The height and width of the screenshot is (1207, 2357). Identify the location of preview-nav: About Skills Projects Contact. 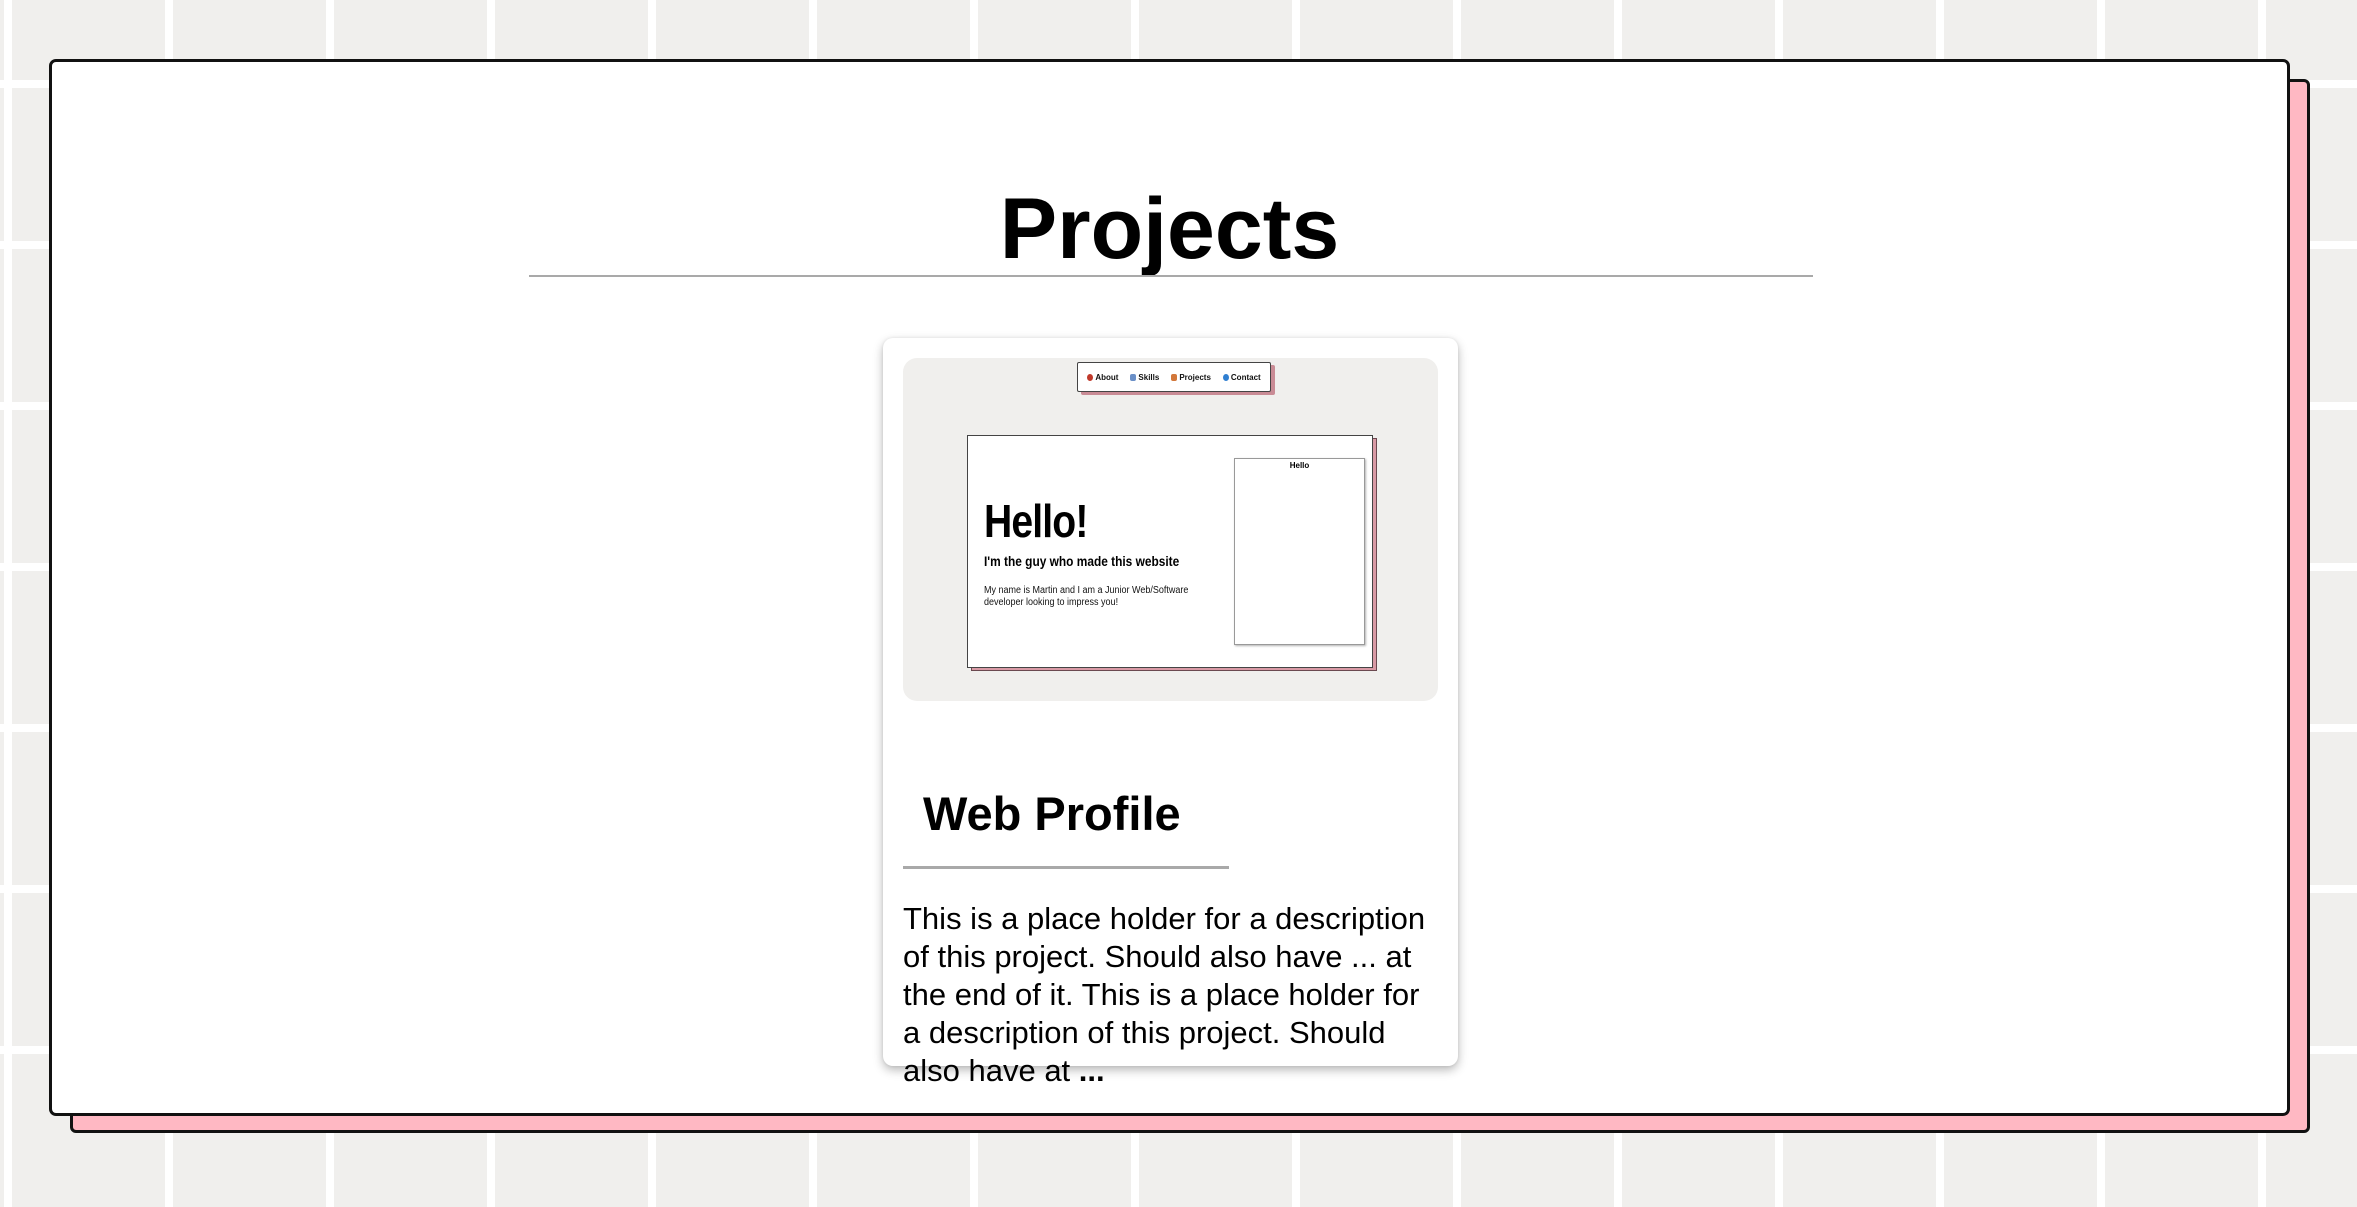
(1174, 377).